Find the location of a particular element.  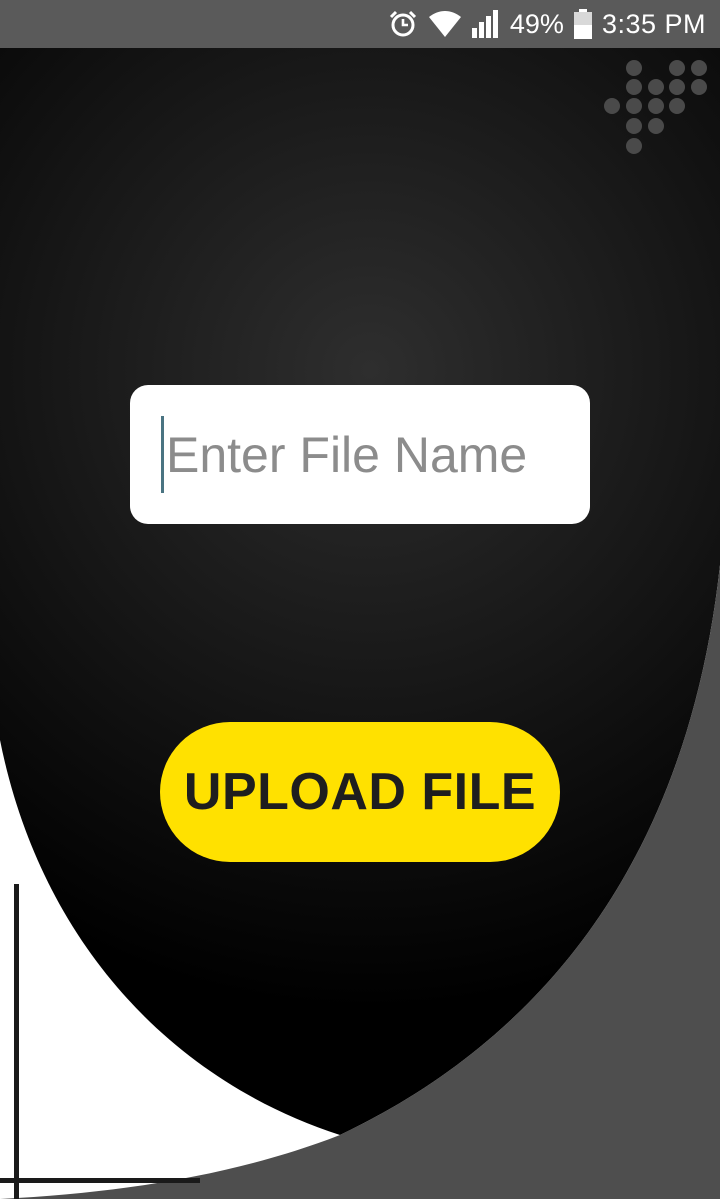

signal-icon is located at coordinates (485, 24).